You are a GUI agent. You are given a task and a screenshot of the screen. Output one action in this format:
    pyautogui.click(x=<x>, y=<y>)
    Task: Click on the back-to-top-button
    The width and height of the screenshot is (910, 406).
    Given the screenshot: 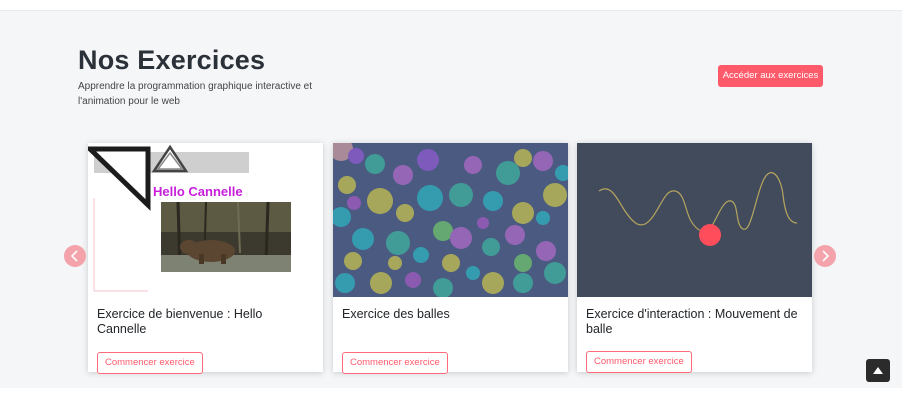 What is the action you would take?
    pyautogui.click(x=878, y=370)
    